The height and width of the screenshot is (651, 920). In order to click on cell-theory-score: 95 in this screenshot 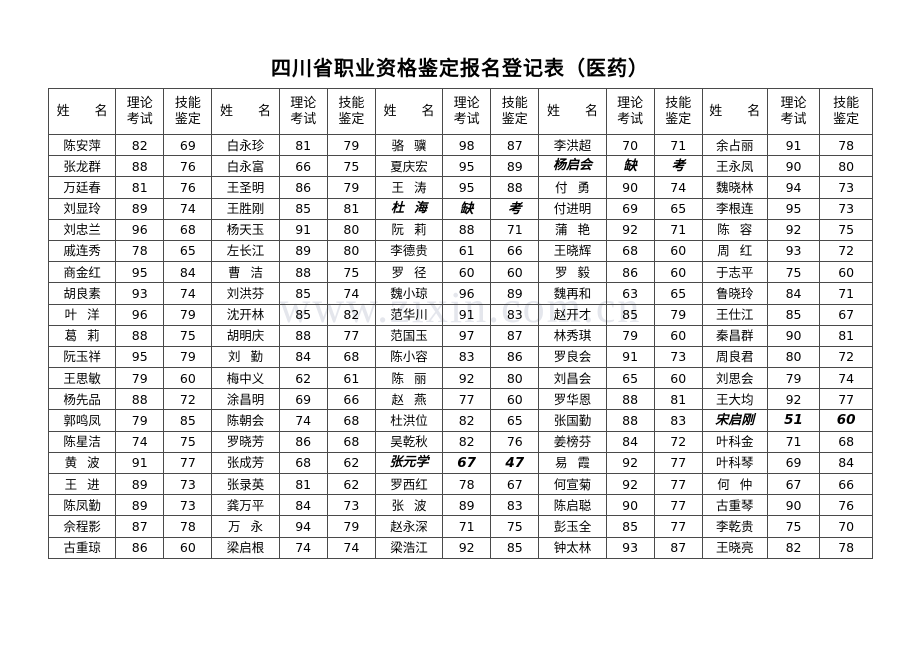, I will do `click(140, 272)`.